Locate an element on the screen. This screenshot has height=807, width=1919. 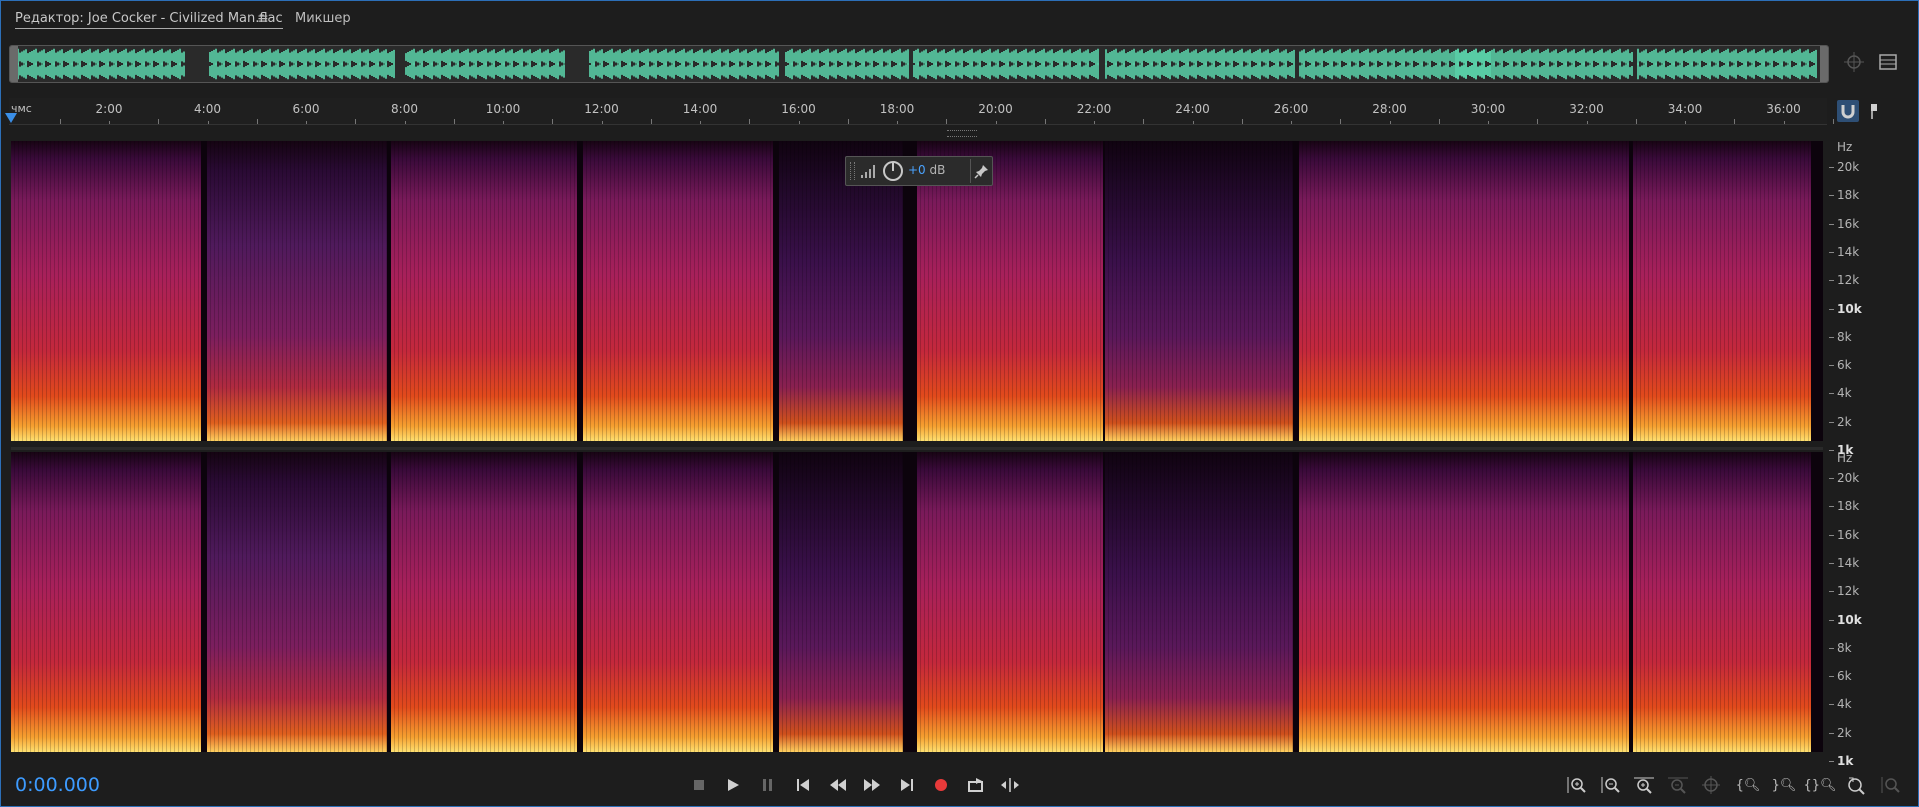
hz-tick-label: 12k is located at coordinates (1848, 591).